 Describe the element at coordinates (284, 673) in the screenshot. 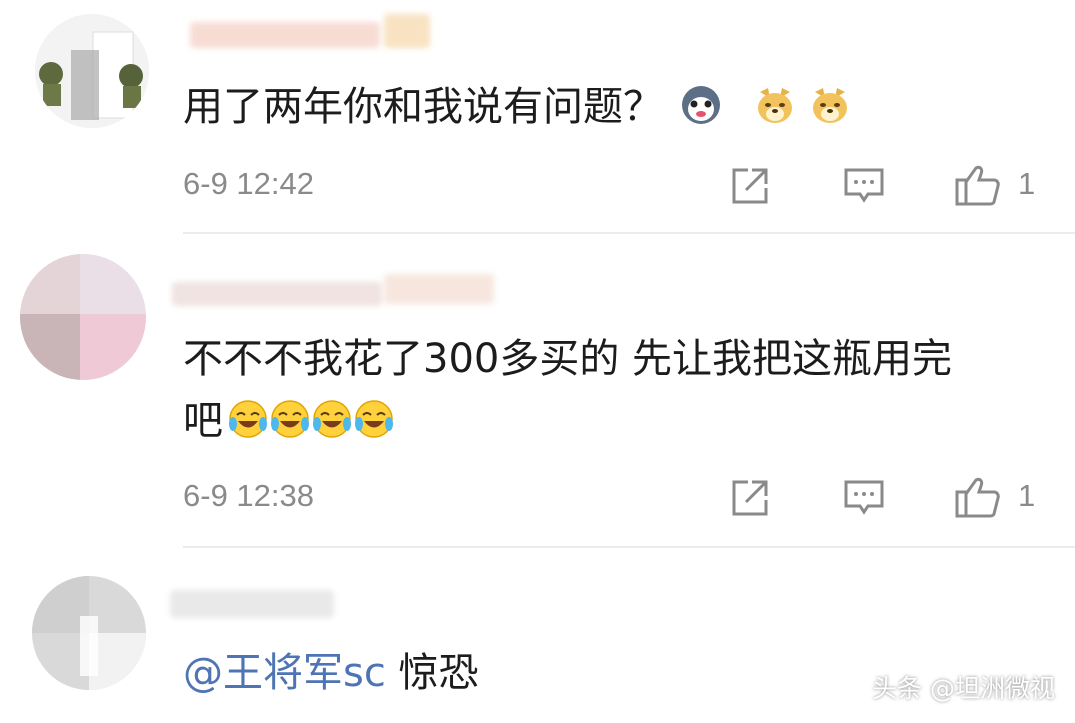

I see `mention-link: @王将军sc` at that location.